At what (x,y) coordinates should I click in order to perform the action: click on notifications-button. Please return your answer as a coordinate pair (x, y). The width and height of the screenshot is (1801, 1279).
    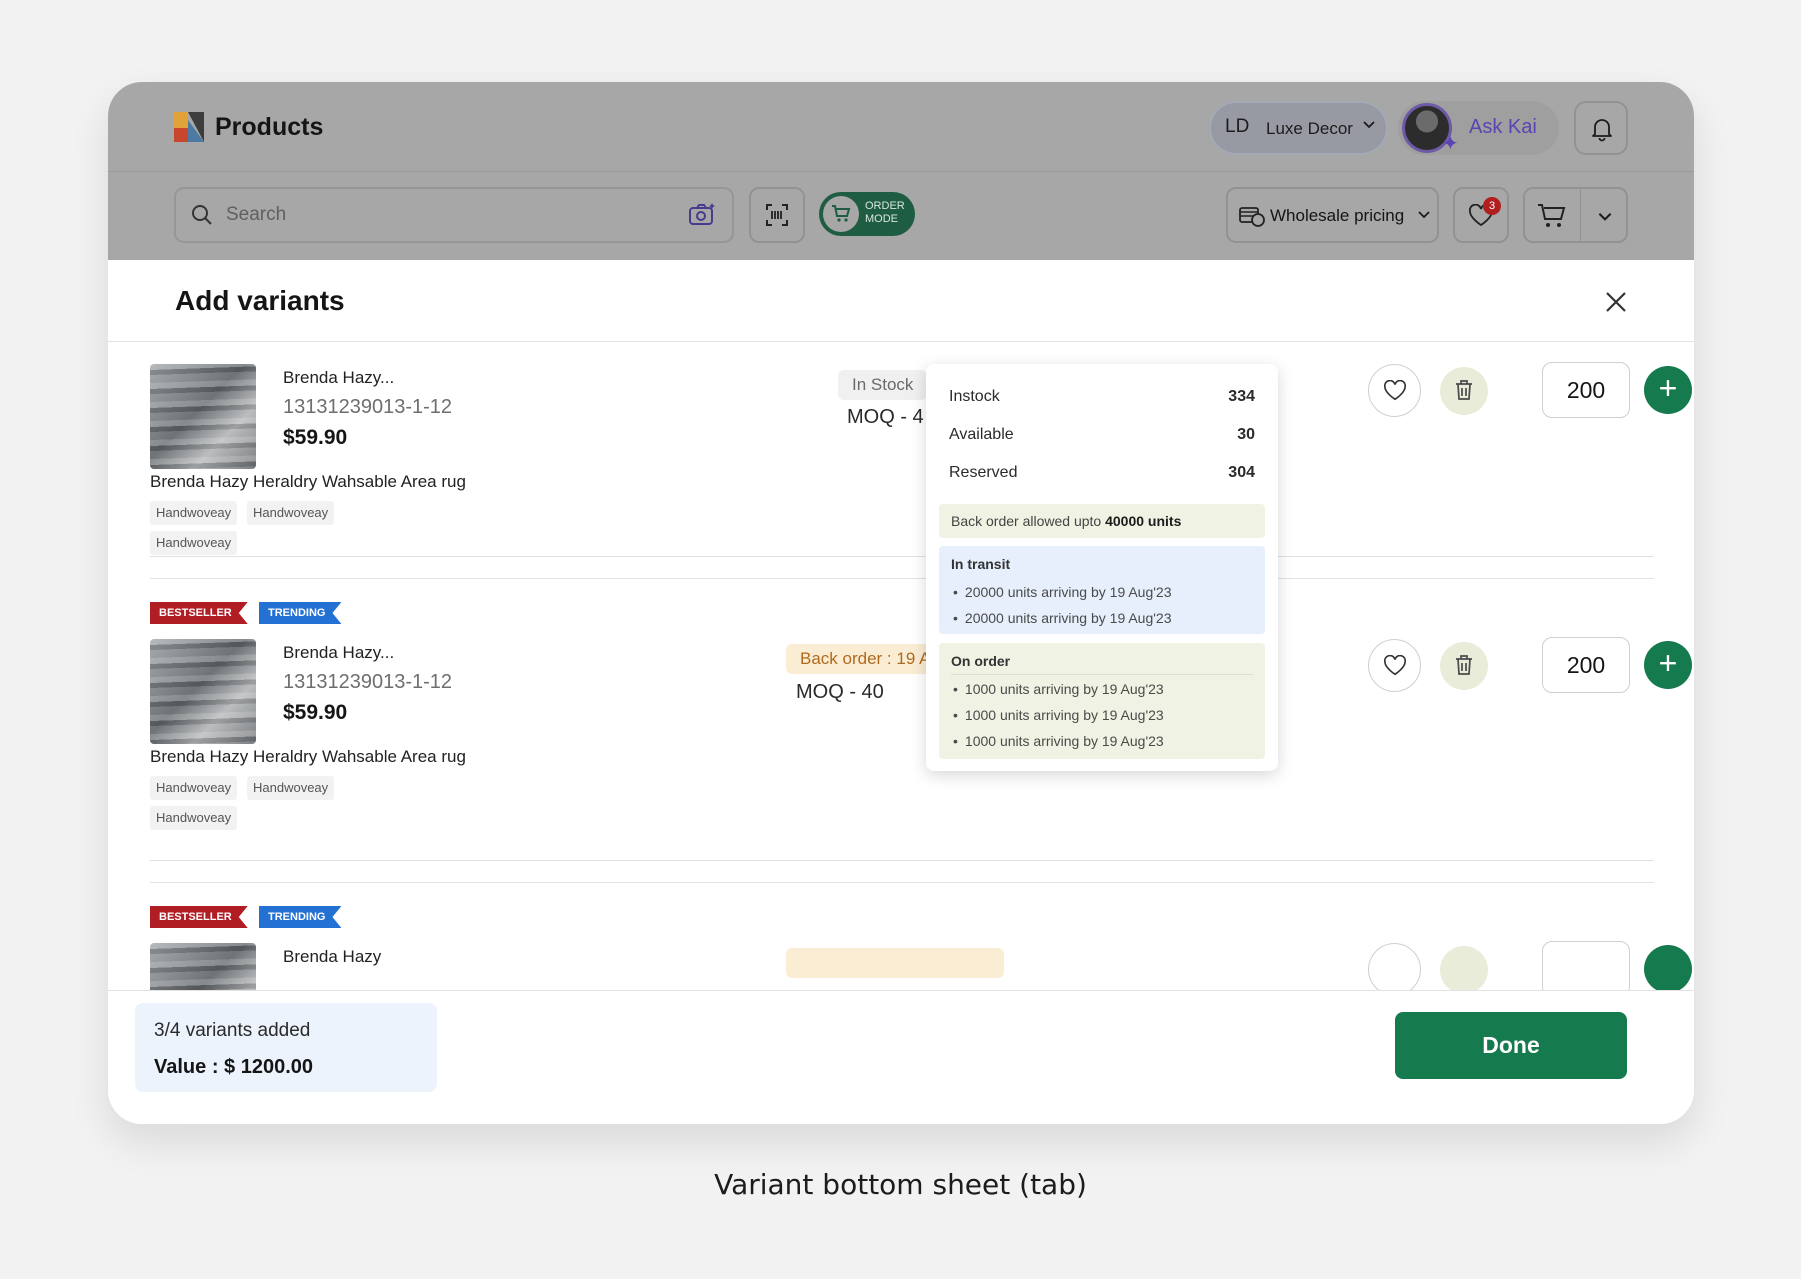
    Looking at the image, I should click on (1601, 128).